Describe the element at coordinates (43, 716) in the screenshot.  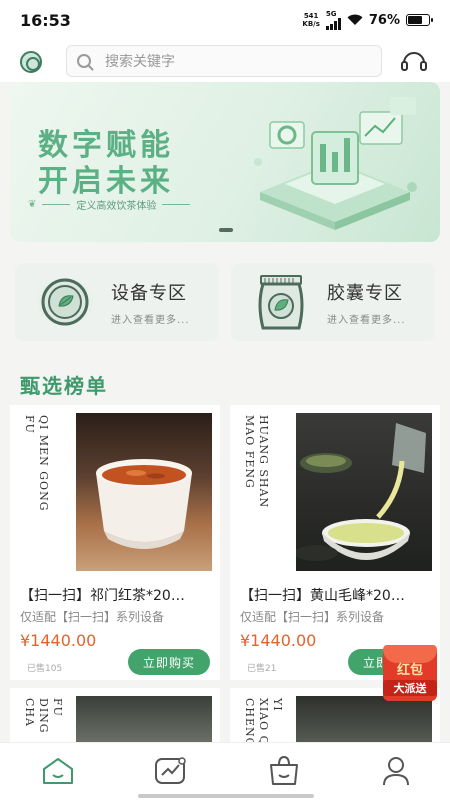
I see `product-vertical-label: FU DING CHA` at that location.